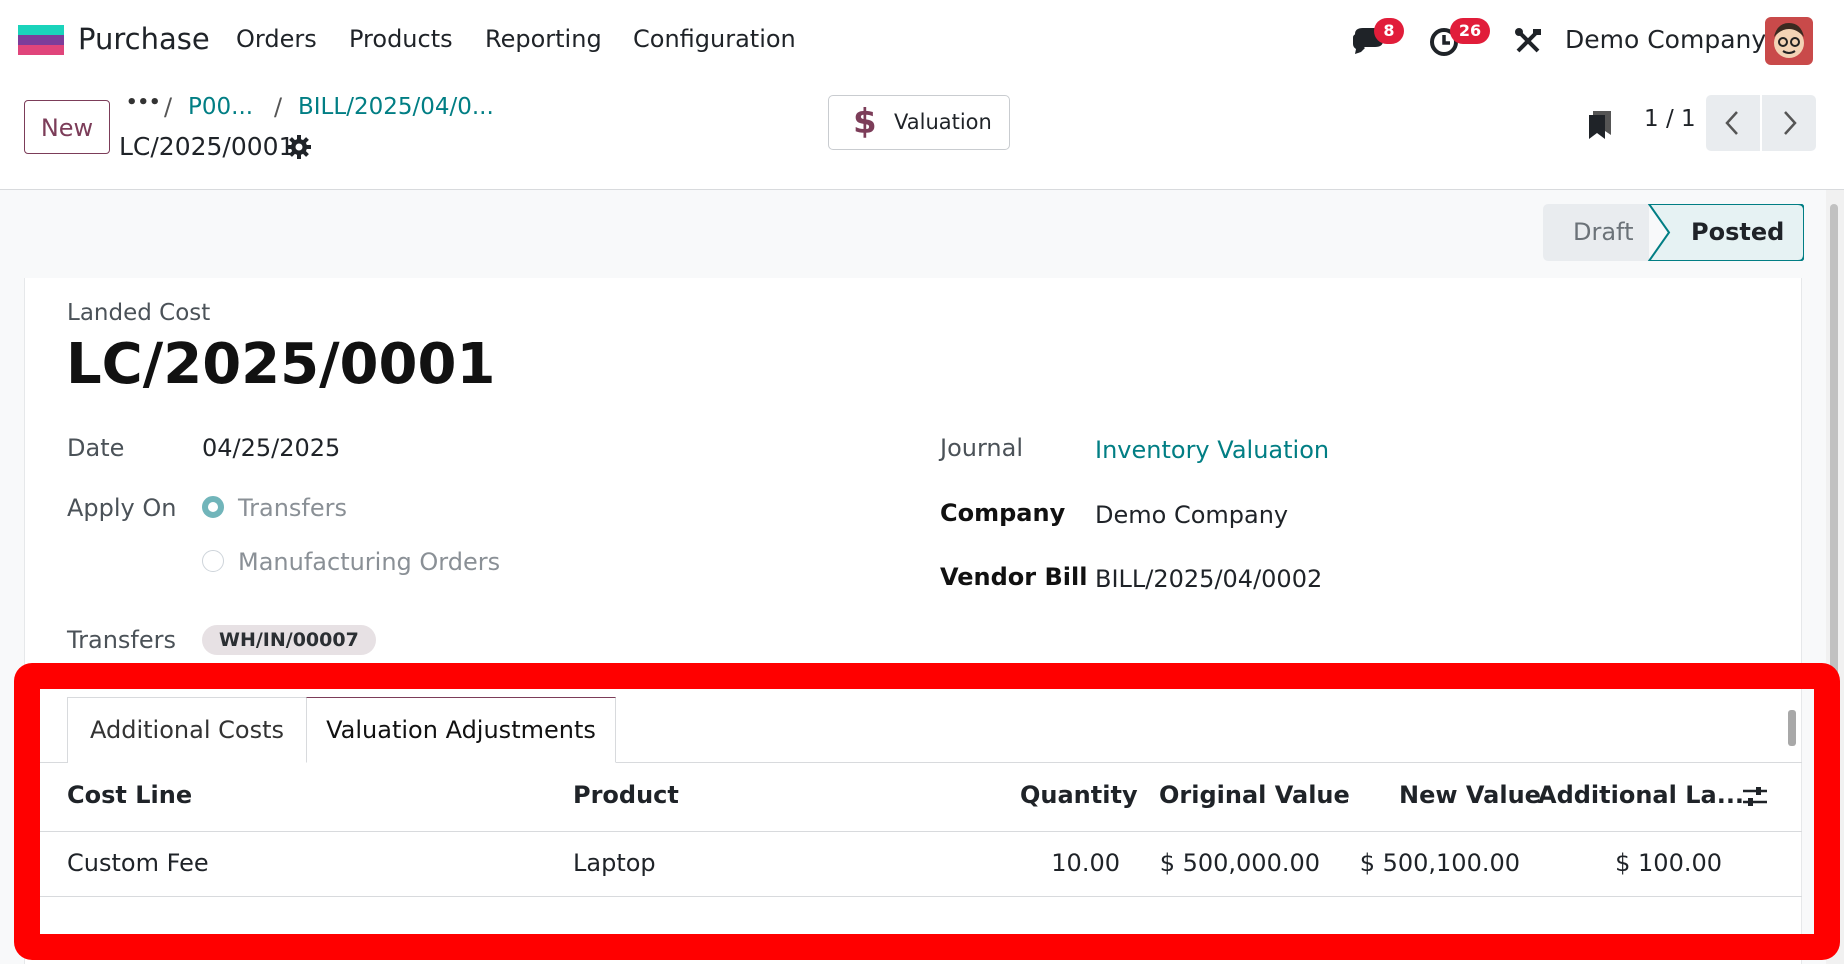  What do you see at coordinates (714, 39) in the screenshot?
I see `menu-configuration: Configuration` at bounding box center [714, 39].